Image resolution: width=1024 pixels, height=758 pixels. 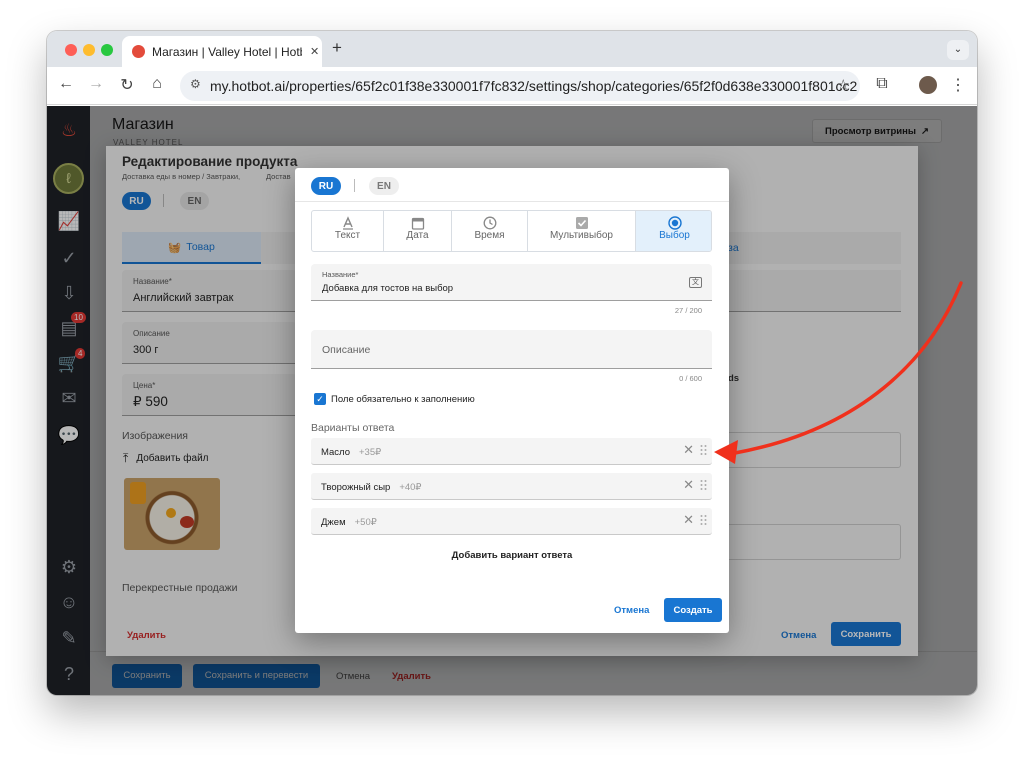 I want to click on home-icon: ⌂, so click(x=157, y=84).